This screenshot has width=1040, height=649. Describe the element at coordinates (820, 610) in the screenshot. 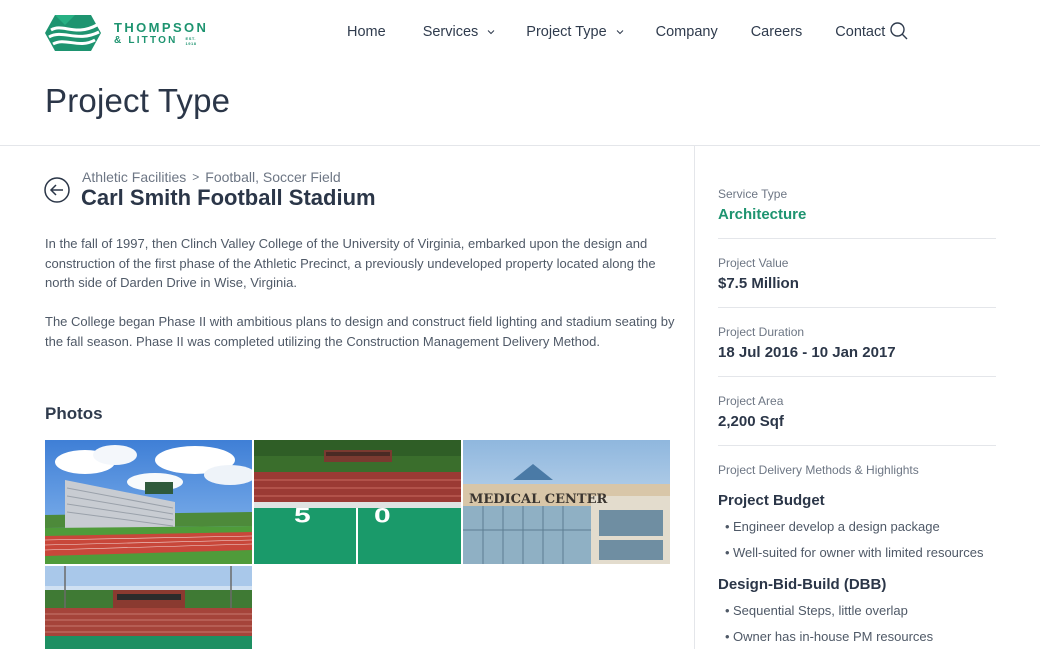

I see `highlight-item-text: Sequential Steps, little overlap` at that location.